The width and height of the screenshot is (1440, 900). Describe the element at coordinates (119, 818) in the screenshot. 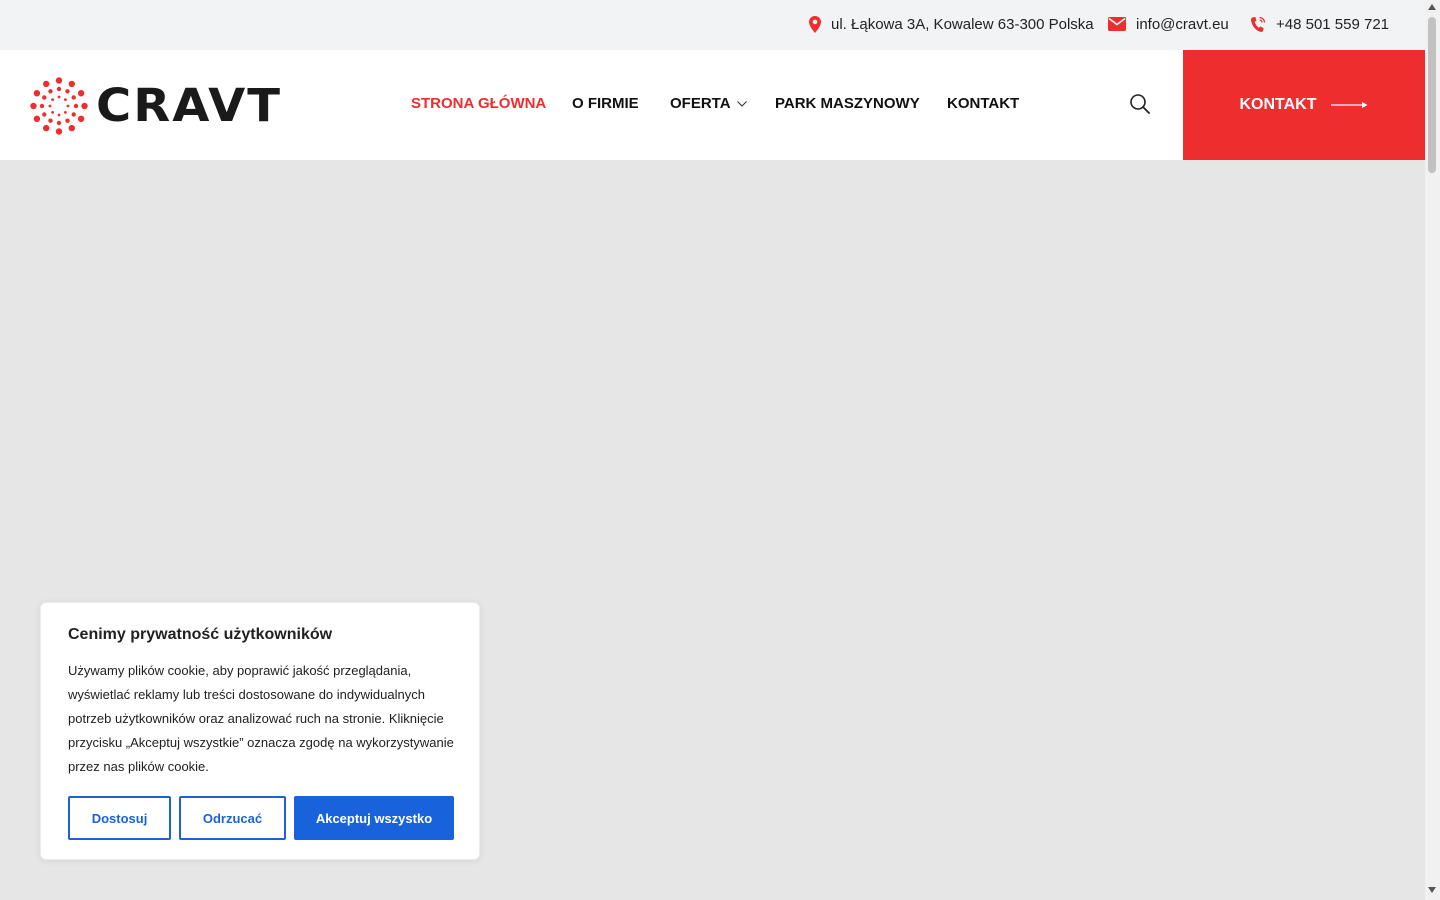

I see `customize-button: Dostosuj` at that location.